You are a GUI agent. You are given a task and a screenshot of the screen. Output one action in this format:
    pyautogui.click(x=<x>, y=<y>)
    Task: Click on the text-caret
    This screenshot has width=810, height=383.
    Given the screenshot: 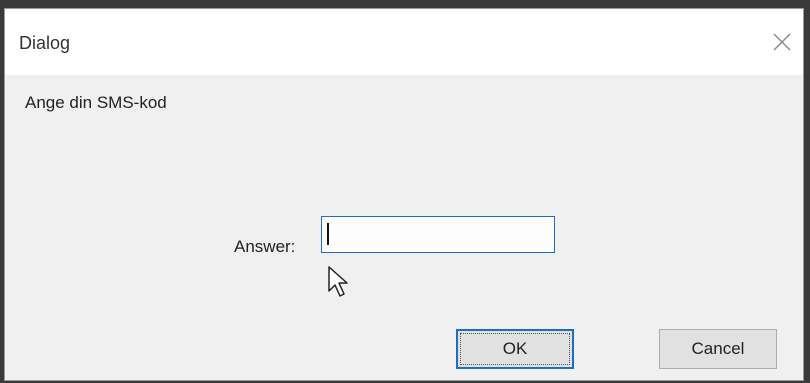 What is the action you would take?
    pyautogui.click(x=328, y=234)
    